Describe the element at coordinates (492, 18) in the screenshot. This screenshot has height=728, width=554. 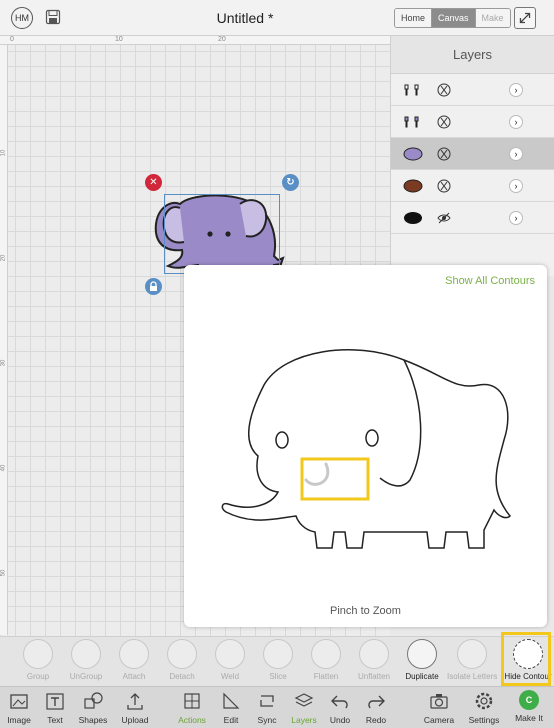
I see `tab-make: Make` at that location.